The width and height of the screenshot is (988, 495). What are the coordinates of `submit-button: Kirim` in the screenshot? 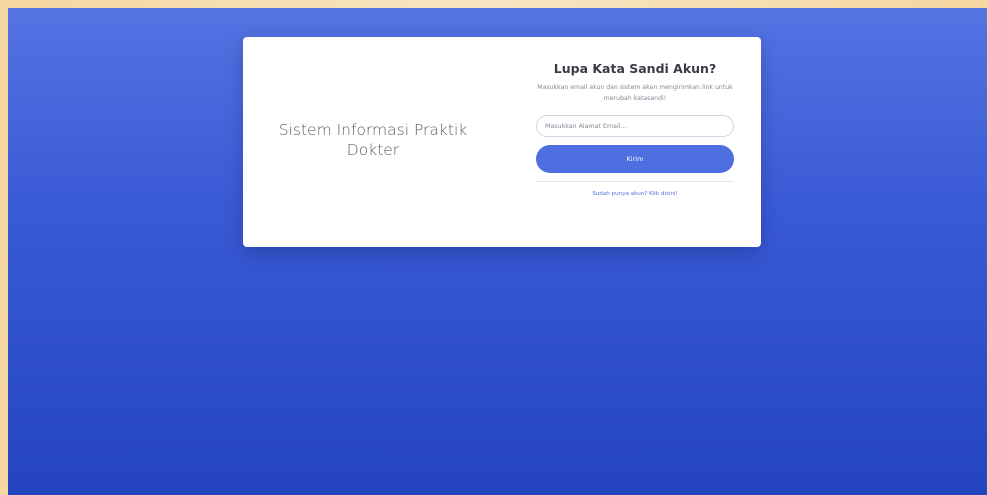 It's located at (635, 159).